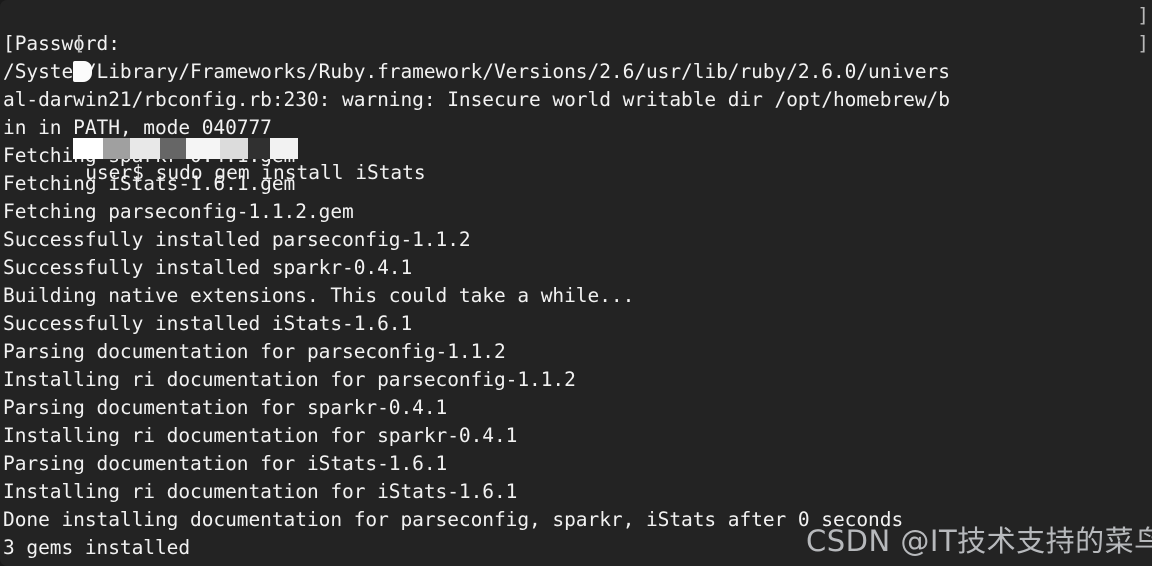 The width and height of the screenshot is (1152, 566). Describe the element at coordinates (225, 407) in the screenshot. I see `terminal-line: Parsing documentation for sparkr-0.4.1` at that location.